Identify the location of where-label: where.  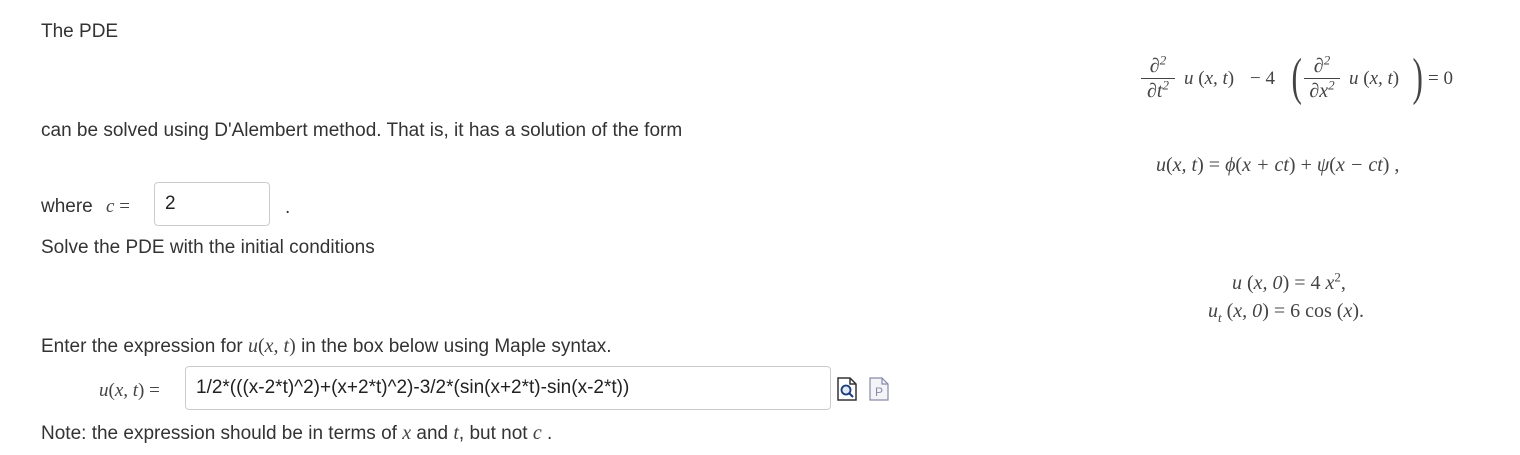
(67, 206).